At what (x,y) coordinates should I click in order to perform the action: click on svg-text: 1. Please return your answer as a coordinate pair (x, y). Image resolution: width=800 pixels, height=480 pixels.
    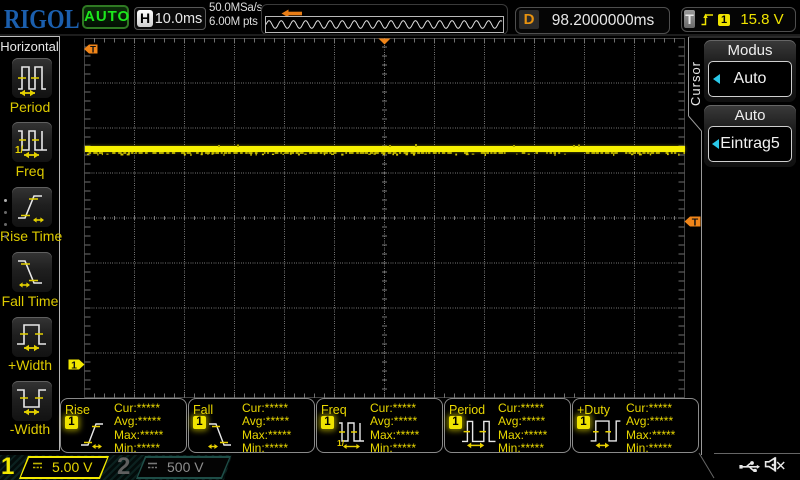
    Looking at the image, I should click on (74, 364).